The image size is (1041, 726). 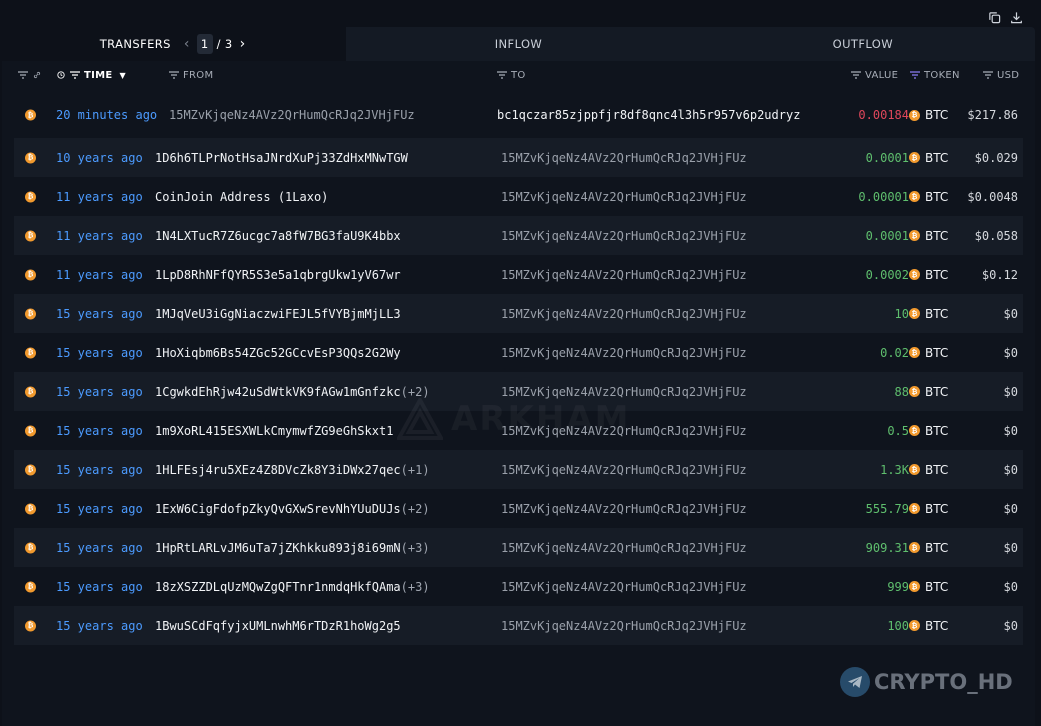 I want to click on from-address: 1HLFEsj4ru5XEz4Z8DVcZk8Y3iDWx27qec(+1), so click(x=292, y=470).